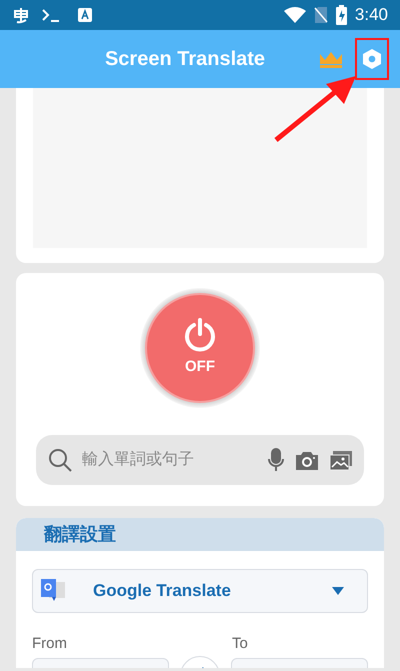 The image size is (400, 671). What do you see at coordinates (53, 591) in the screenshot?
I see `translate-icon` at bounding box center [53, 591].